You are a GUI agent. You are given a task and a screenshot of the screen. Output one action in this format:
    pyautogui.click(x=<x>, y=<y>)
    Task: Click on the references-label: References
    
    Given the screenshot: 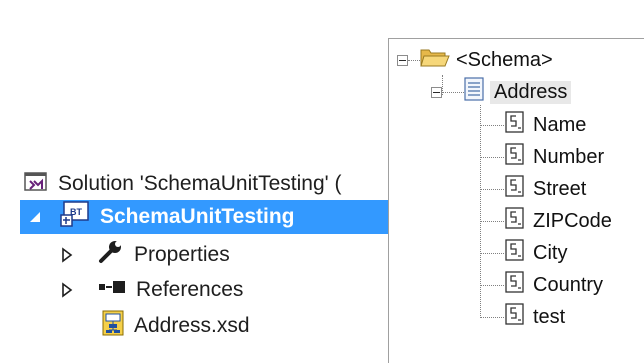 What is the action you would take?
    pyautogui.click(x=190, y=289)
    